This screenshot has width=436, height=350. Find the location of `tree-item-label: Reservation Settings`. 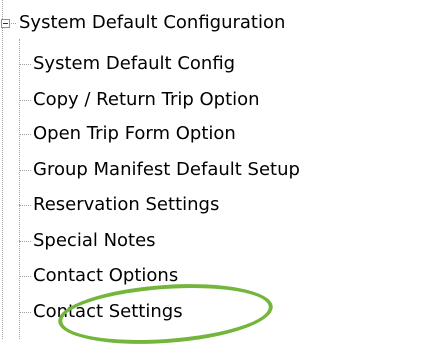

tree-item-label: Reservation Settings is located at coordinates (126, 204).